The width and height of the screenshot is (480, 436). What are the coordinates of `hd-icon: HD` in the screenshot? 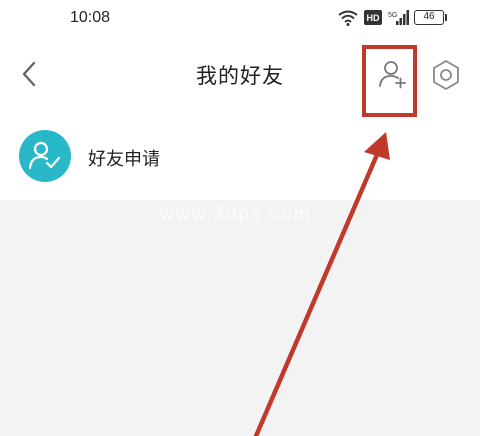 It's located at (373, 17).